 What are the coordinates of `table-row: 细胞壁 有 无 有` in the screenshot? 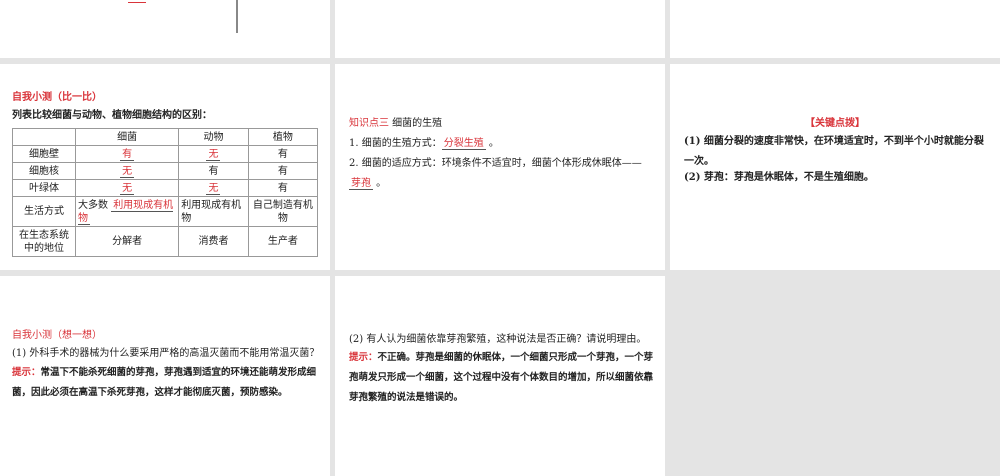 It's located at (165, 154).